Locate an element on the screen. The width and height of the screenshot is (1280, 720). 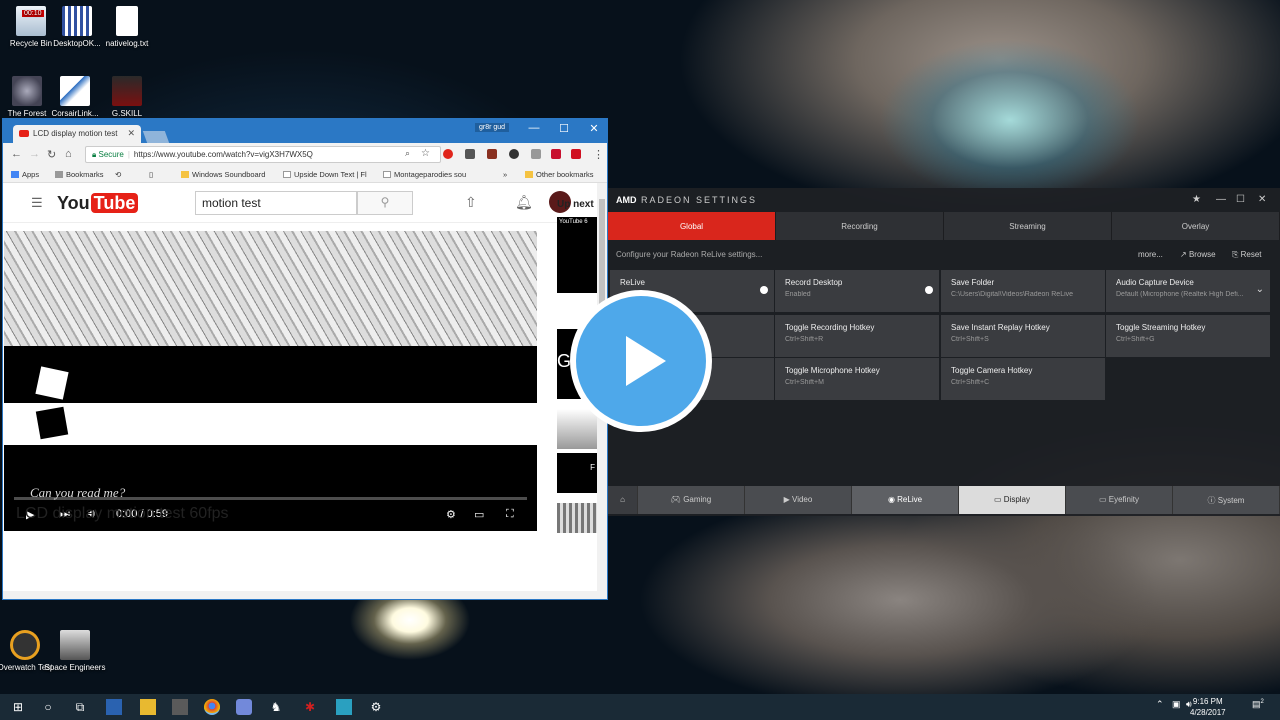
bookmark-star-icon: ☆ is located at coordinates (425, 153).